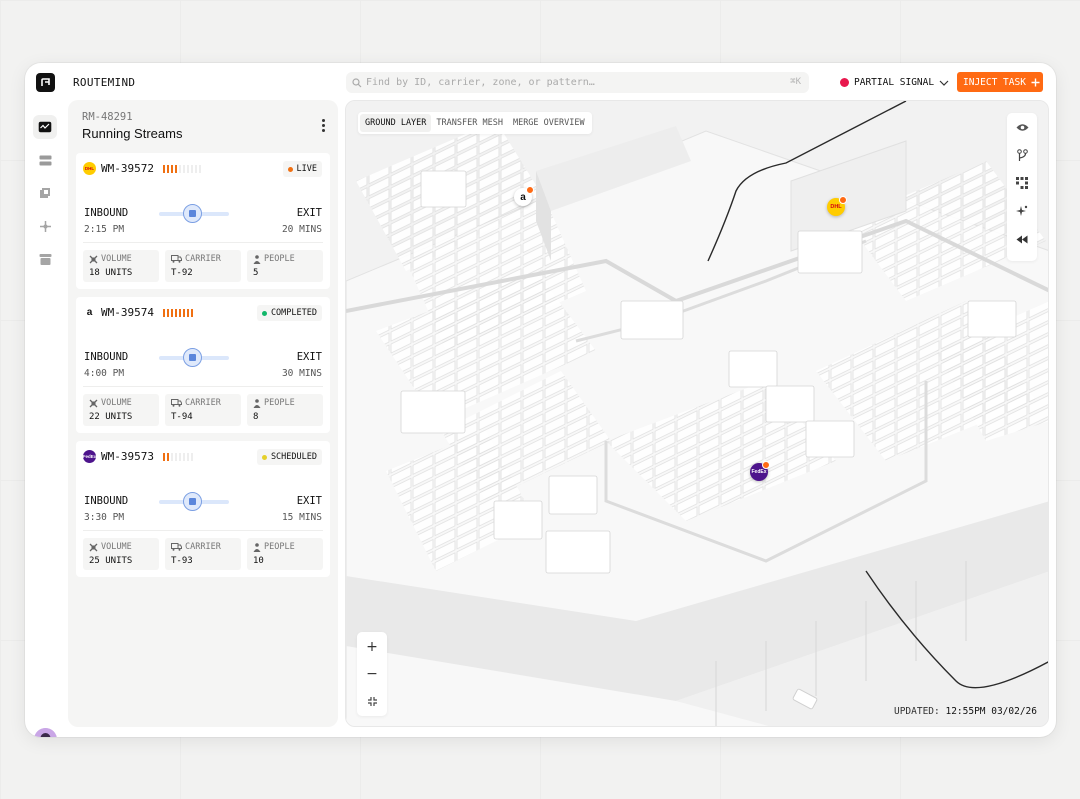 The image size is (1080, 799). I want to click on collapse-icon, so click(372, 701).